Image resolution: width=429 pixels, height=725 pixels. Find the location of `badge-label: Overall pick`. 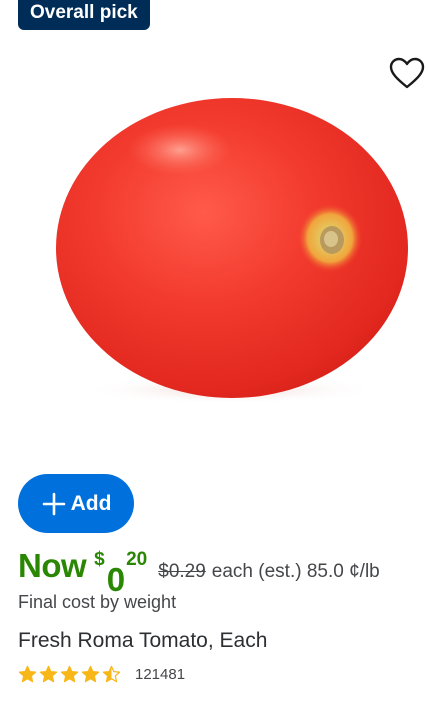

badge-label: Overall pick is located at coordinates (84, 12).